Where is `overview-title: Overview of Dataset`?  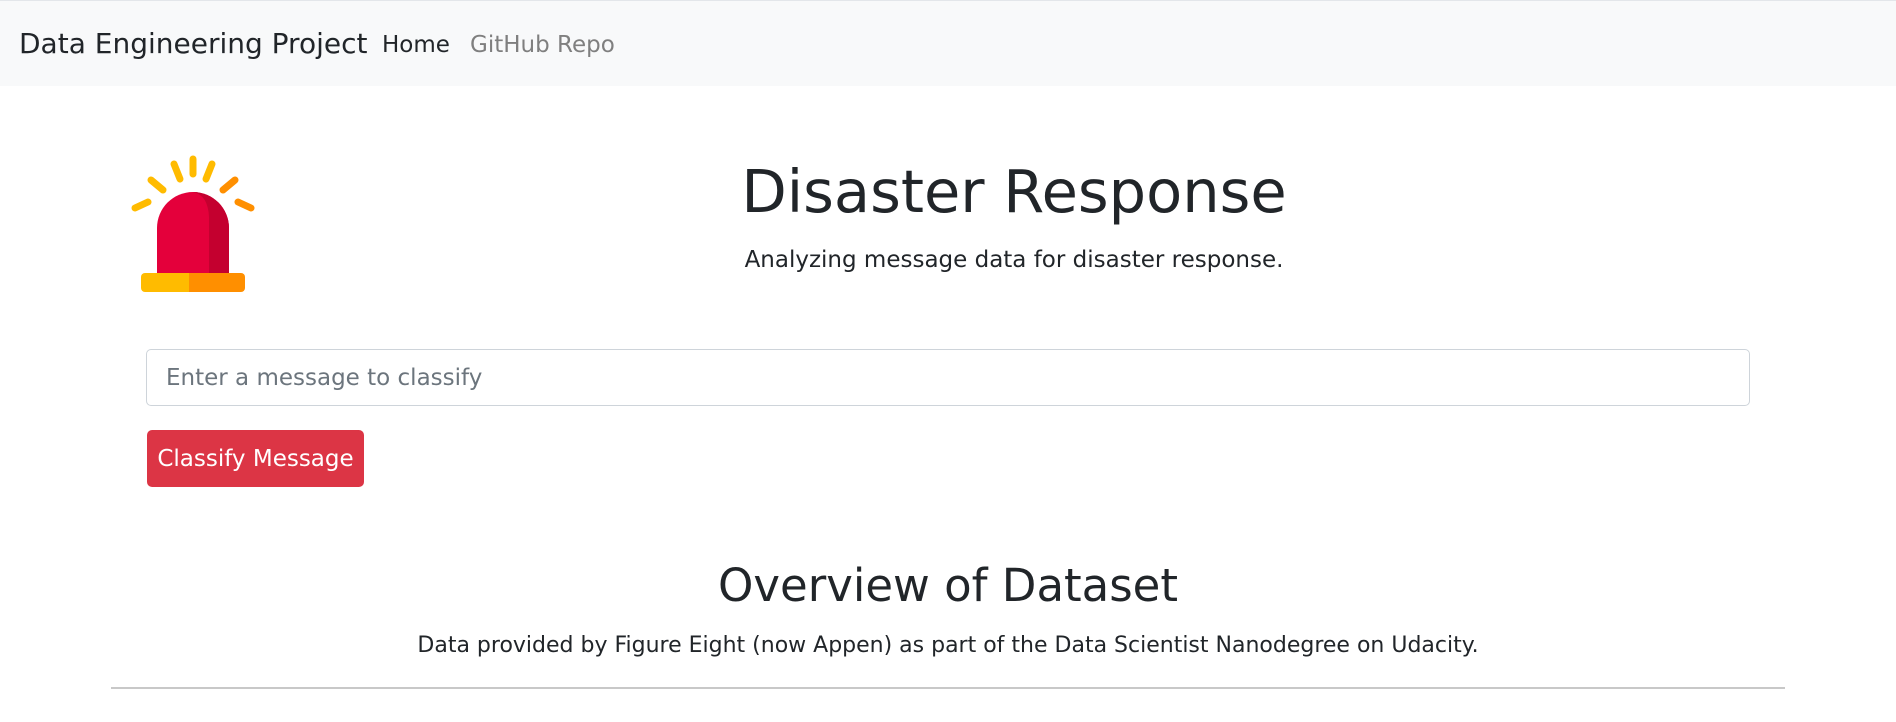
overview-title: Overview of Dataset is located at coordinates (948, 585).